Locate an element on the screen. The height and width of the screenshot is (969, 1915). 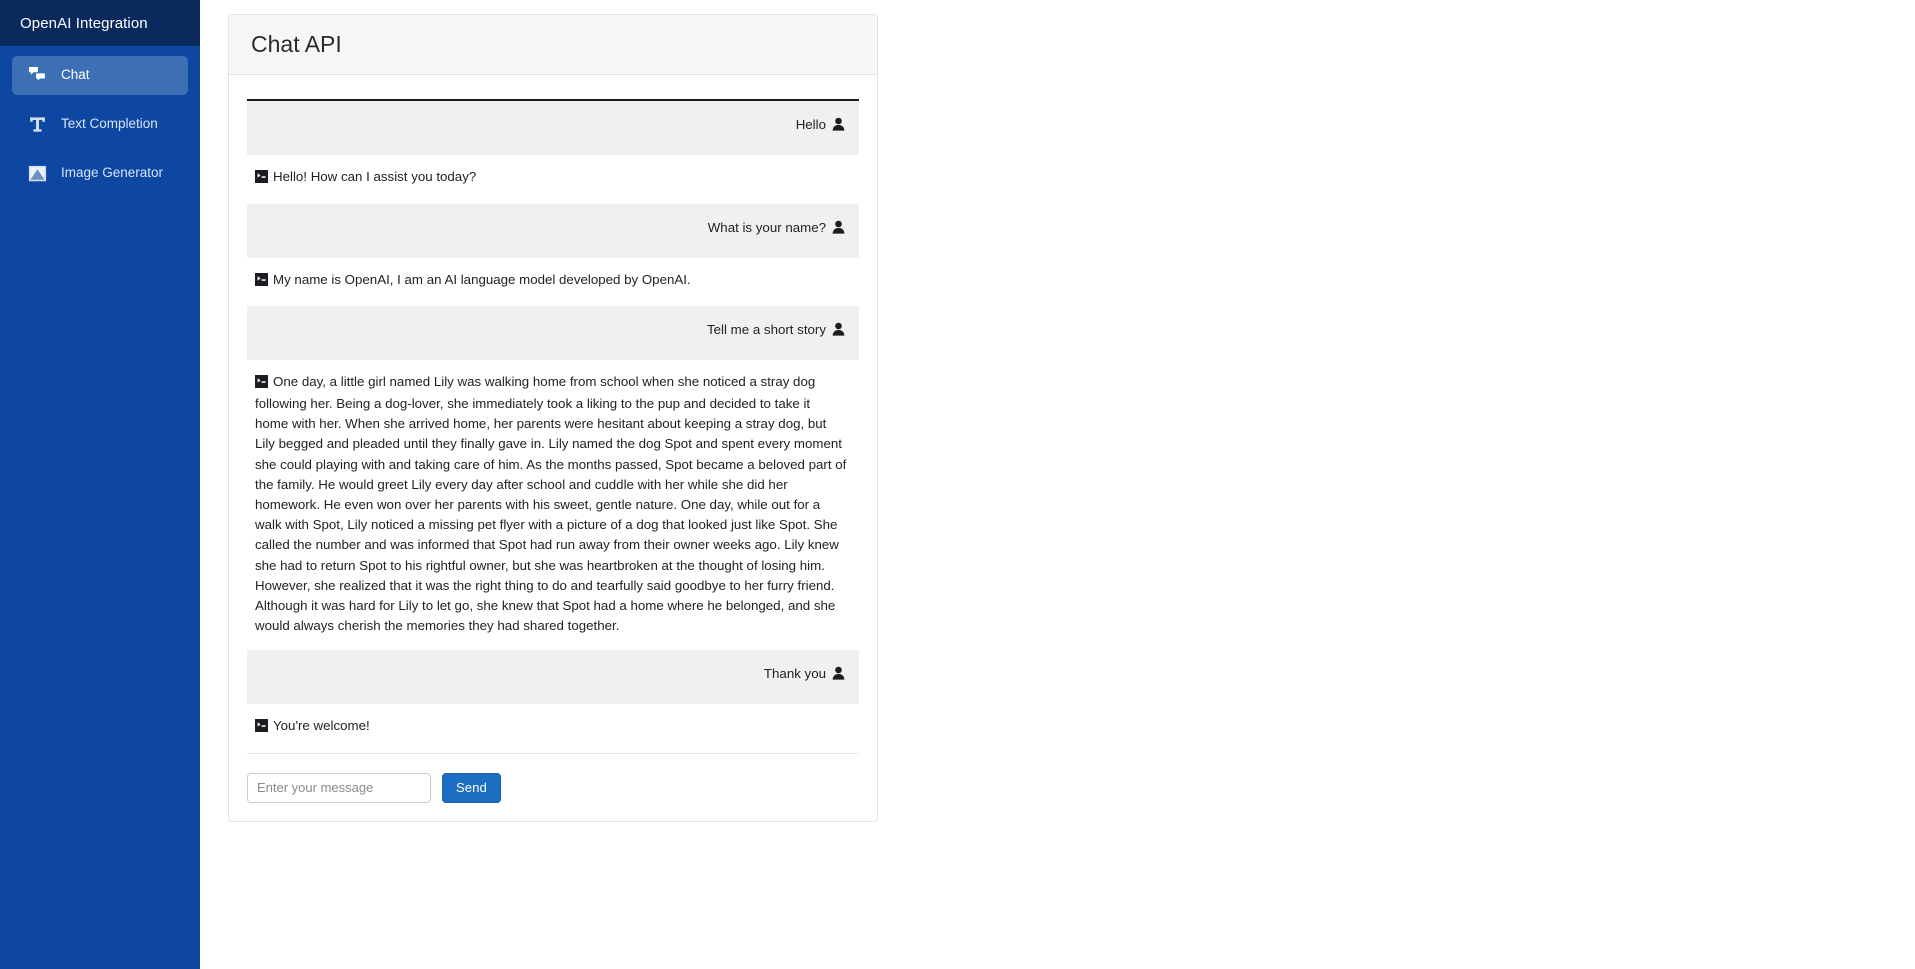
image-icon is located at coordinates (37, 173).